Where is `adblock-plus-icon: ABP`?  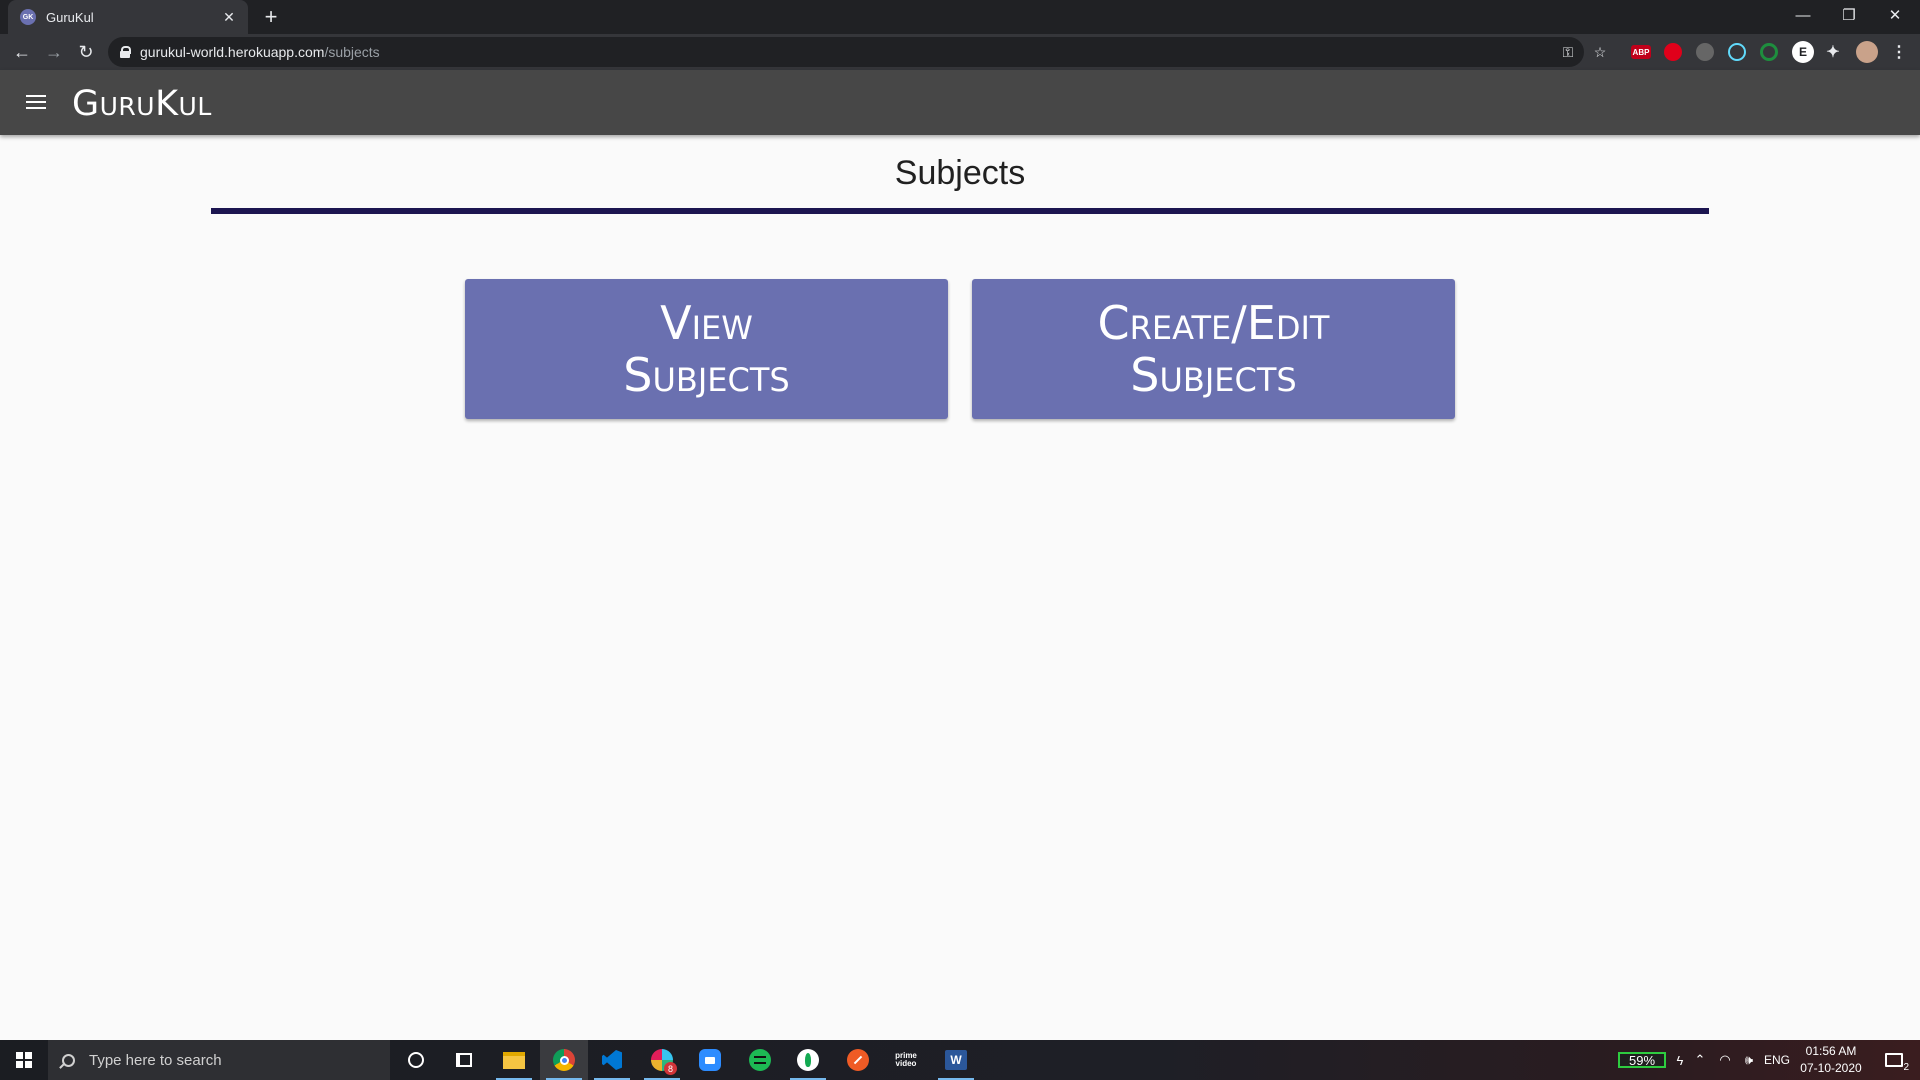 adblock-plus-icon: ABP is located at coordinates (1641, 52).